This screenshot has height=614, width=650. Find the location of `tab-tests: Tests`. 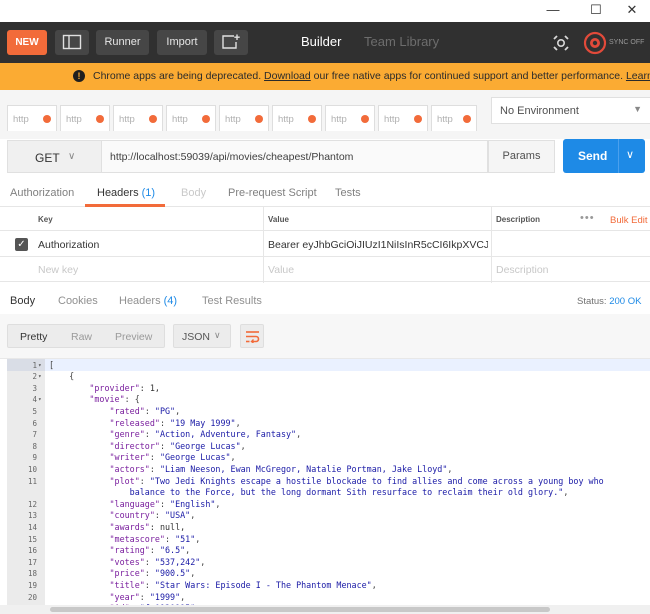

tab-tests: Tests is located at coordinates (348, 193).